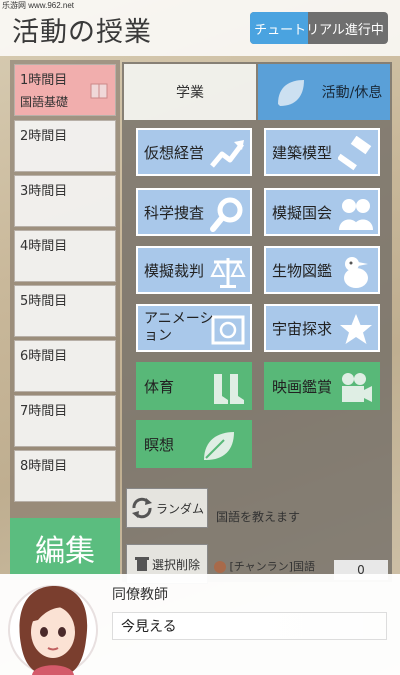 The width and height of the screenshot is (400, 675). Describe the element at coordinates (356, 272) in the screenshot. I see `bird-icon` at that location.